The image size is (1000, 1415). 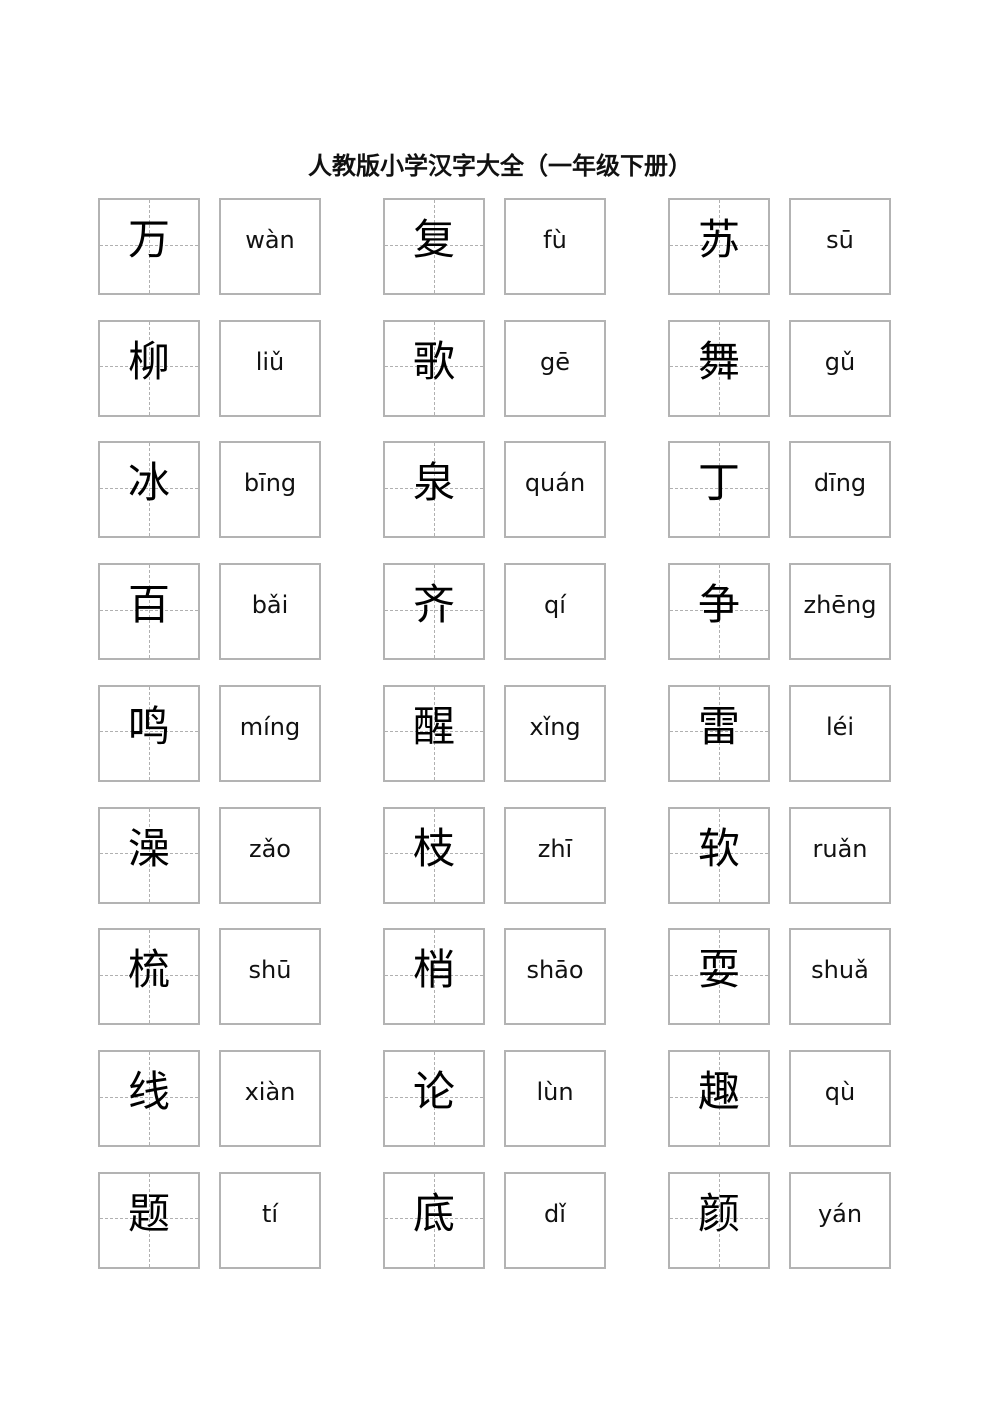 I want to click on character-entry: 论 lùn, so click(x=495, y=1099).